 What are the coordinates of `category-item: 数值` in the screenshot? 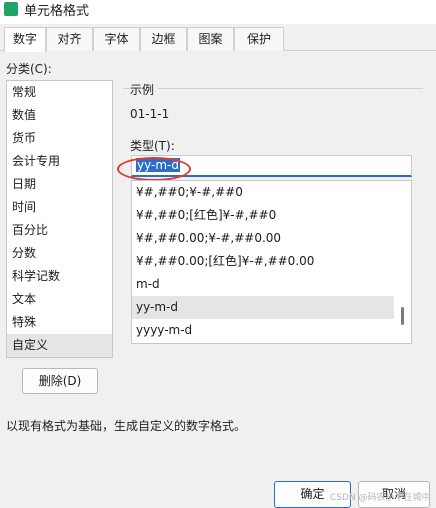 It's located at (59, 115).